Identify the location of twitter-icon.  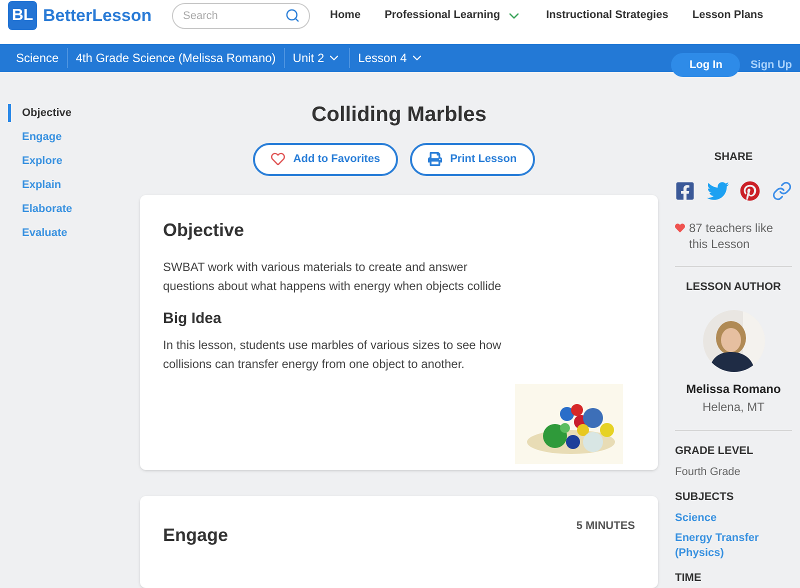
(717, 191).